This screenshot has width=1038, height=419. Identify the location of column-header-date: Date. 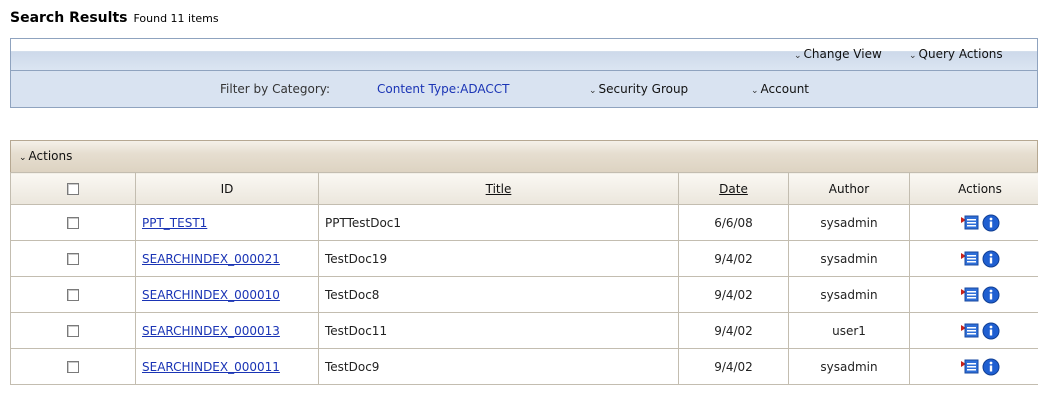
(733, 188).